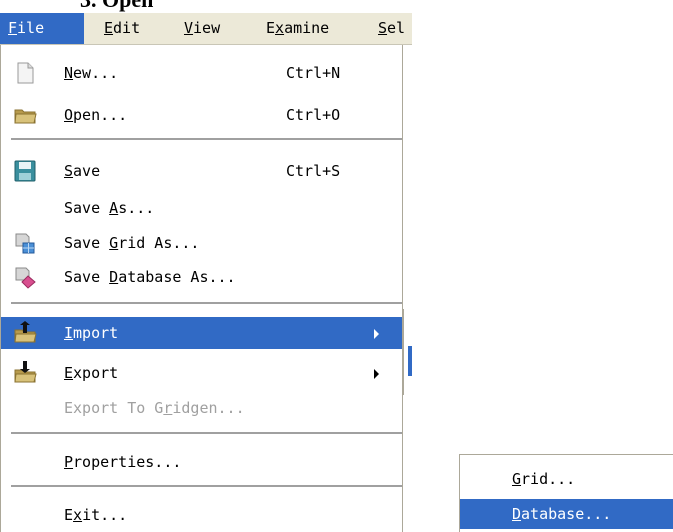 The width and height of the screenshot is (673, 532). What do you see at coordinates (25, 332) in the screenshot?
I see `import-folder-icon` at bounding box center [25, 332].